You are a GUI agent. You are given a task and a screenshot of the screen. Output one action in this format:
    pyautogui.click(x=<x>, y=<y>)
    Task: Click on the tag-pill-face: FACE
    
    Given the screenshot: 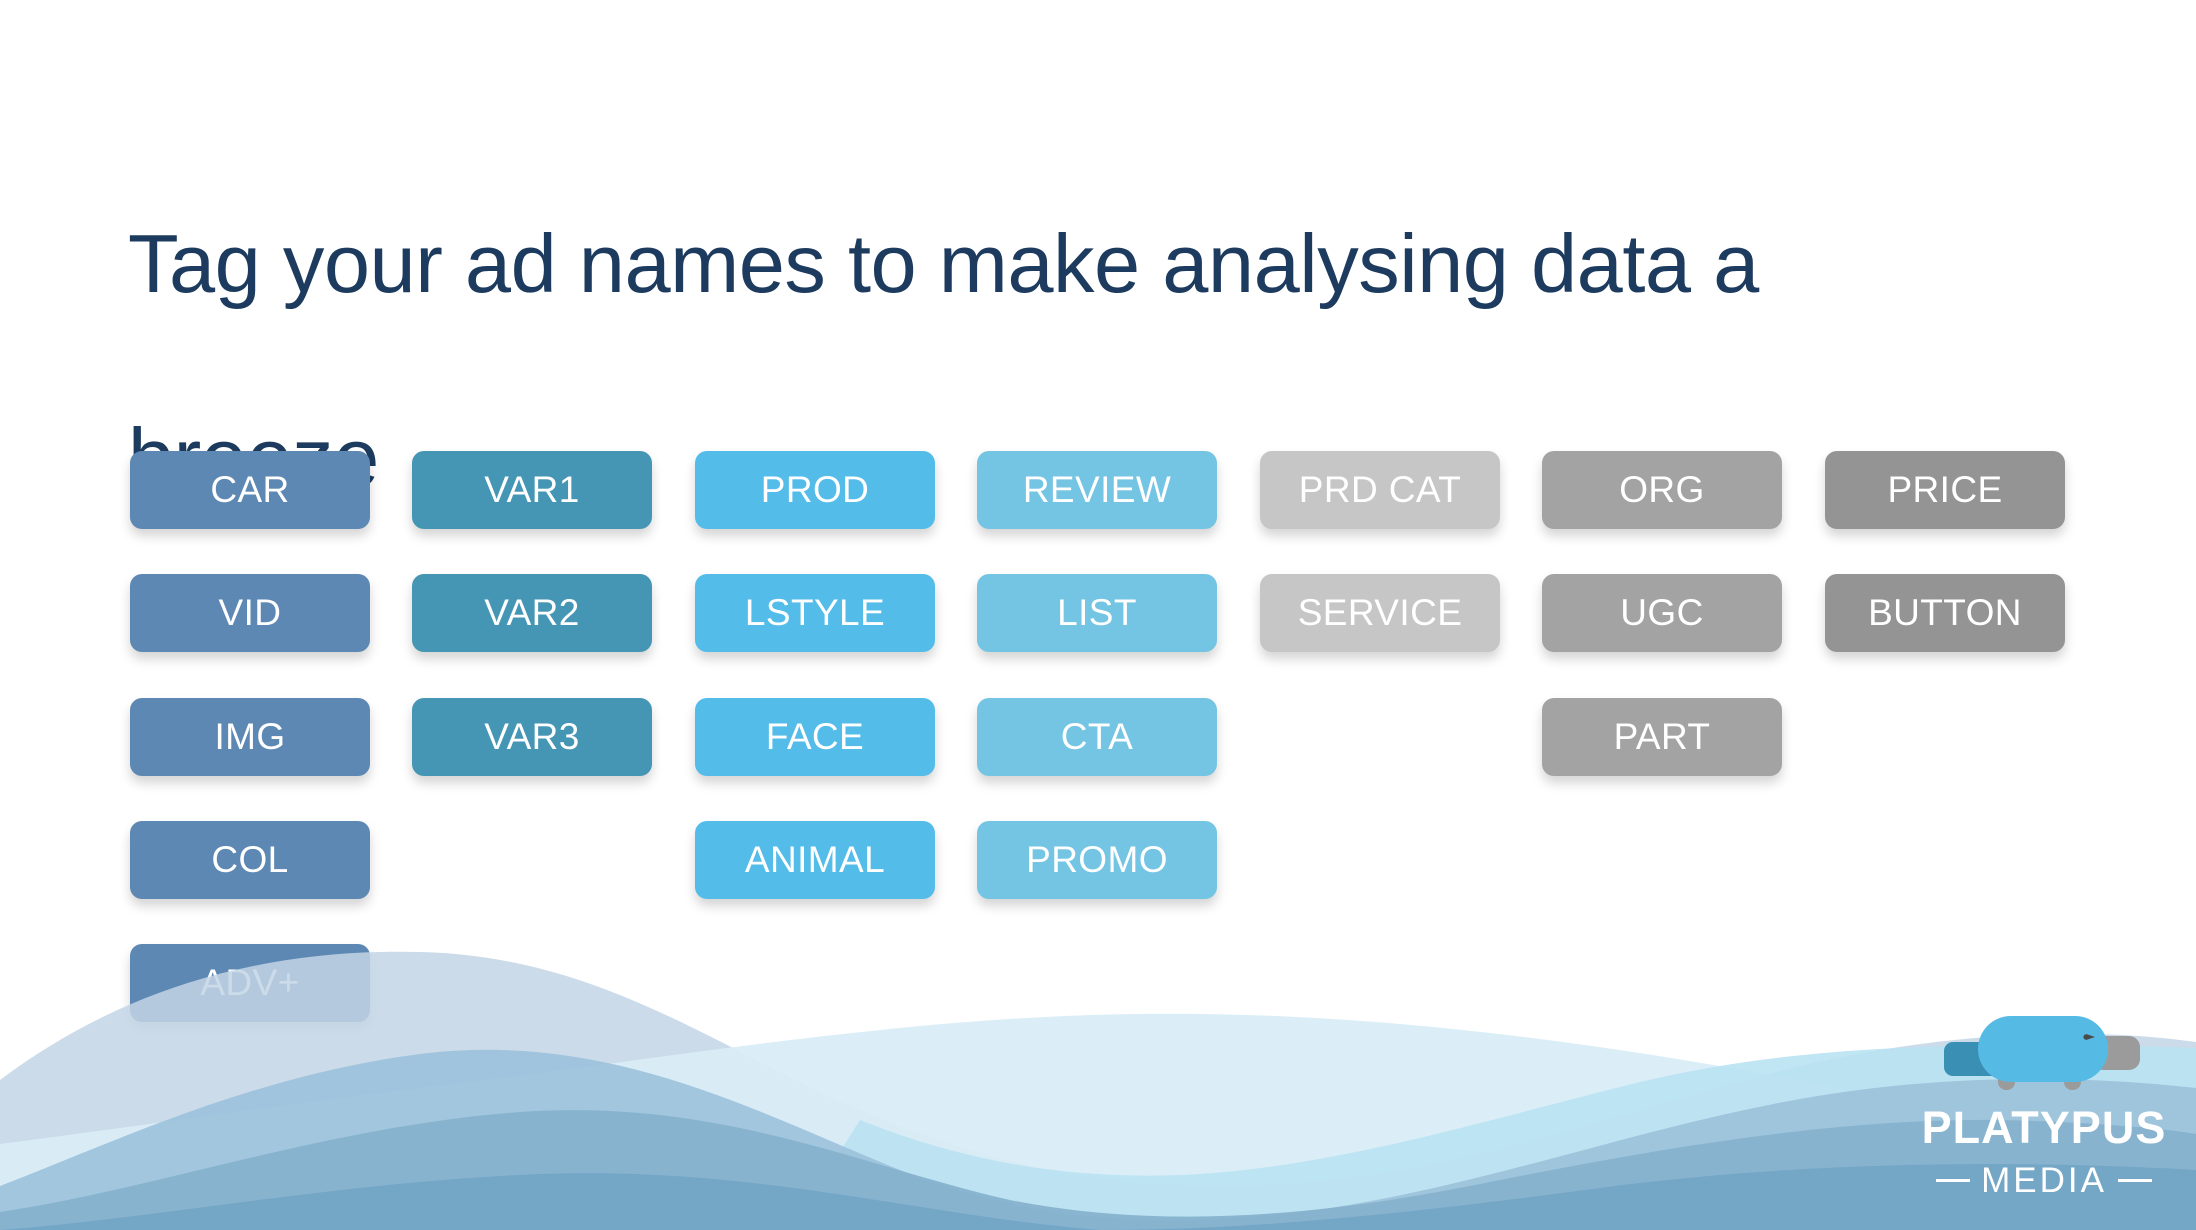 What is the action you would take?
    pyautogui.click(x=815, y=737)
    